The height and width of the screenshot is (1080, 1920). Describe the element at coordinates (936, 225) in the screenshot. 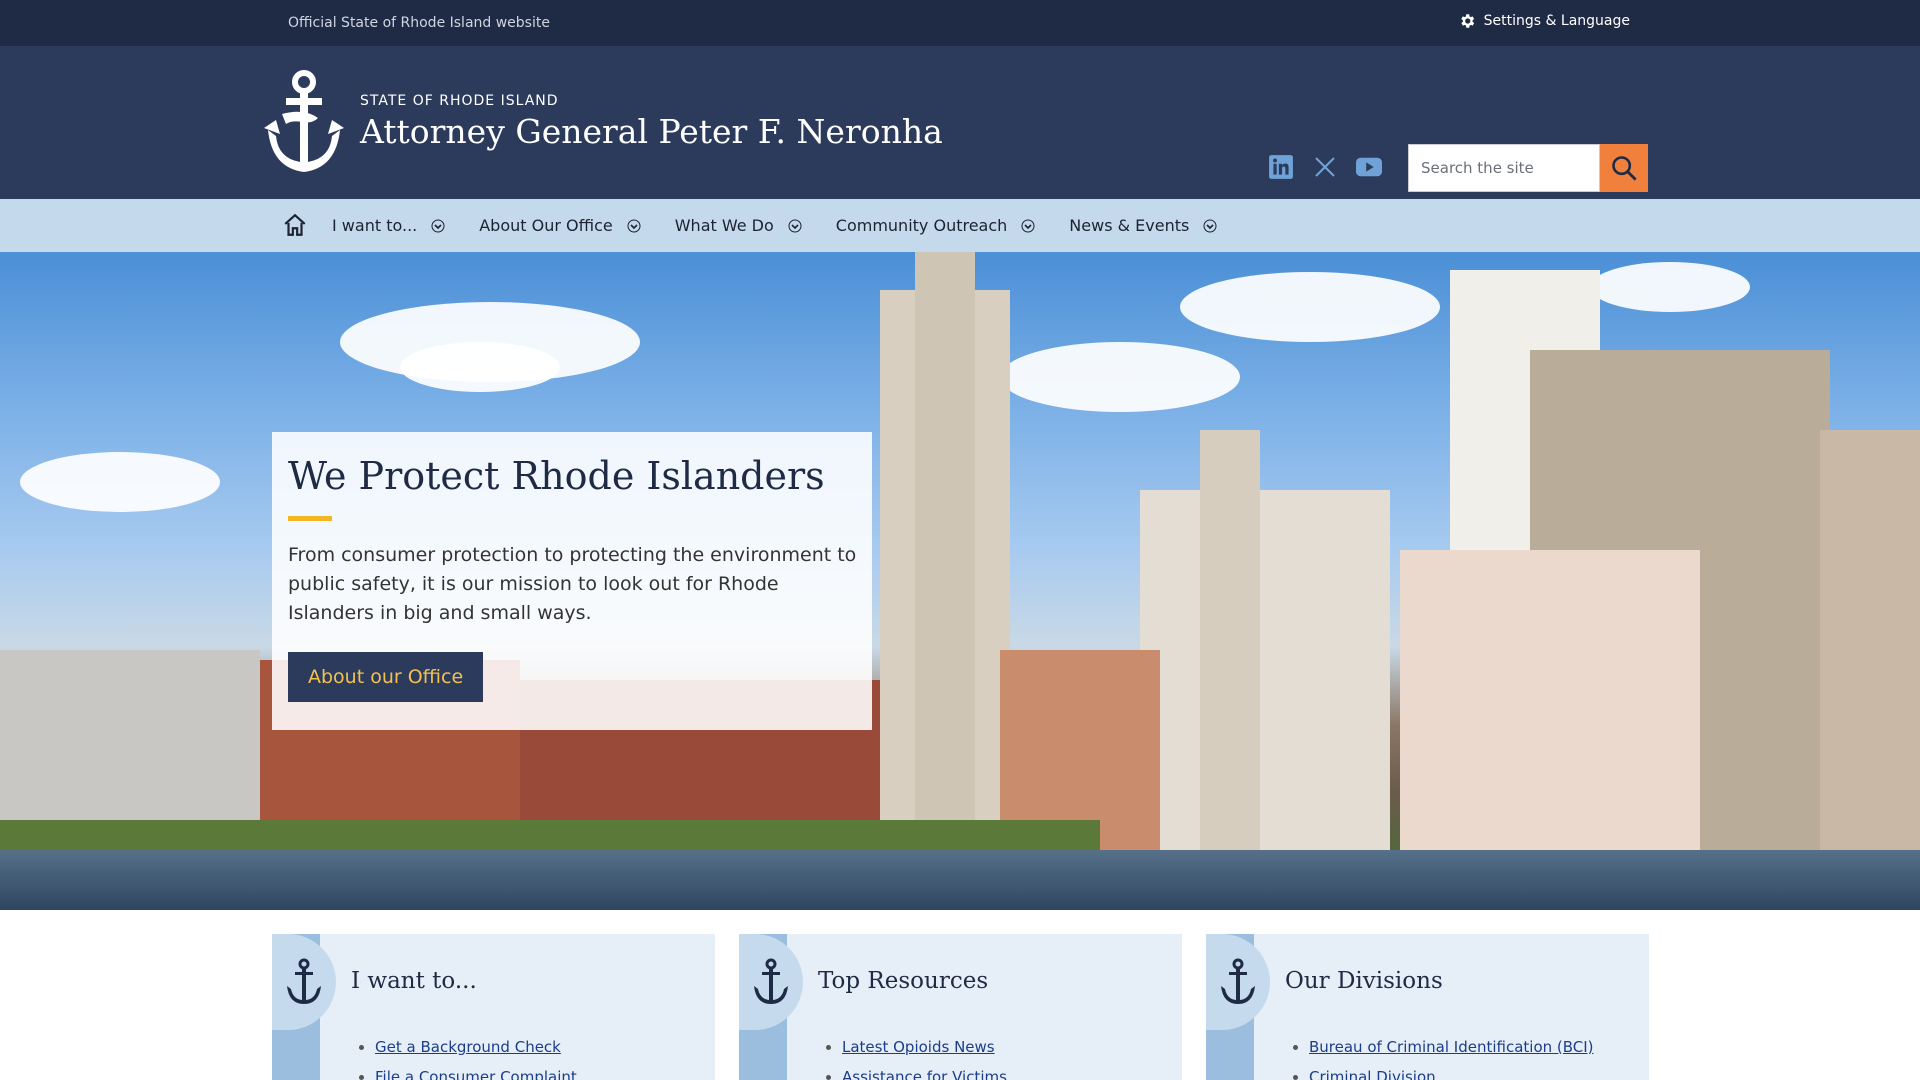

I see `nav-item-community-outreach: Community Outreach` at that location.